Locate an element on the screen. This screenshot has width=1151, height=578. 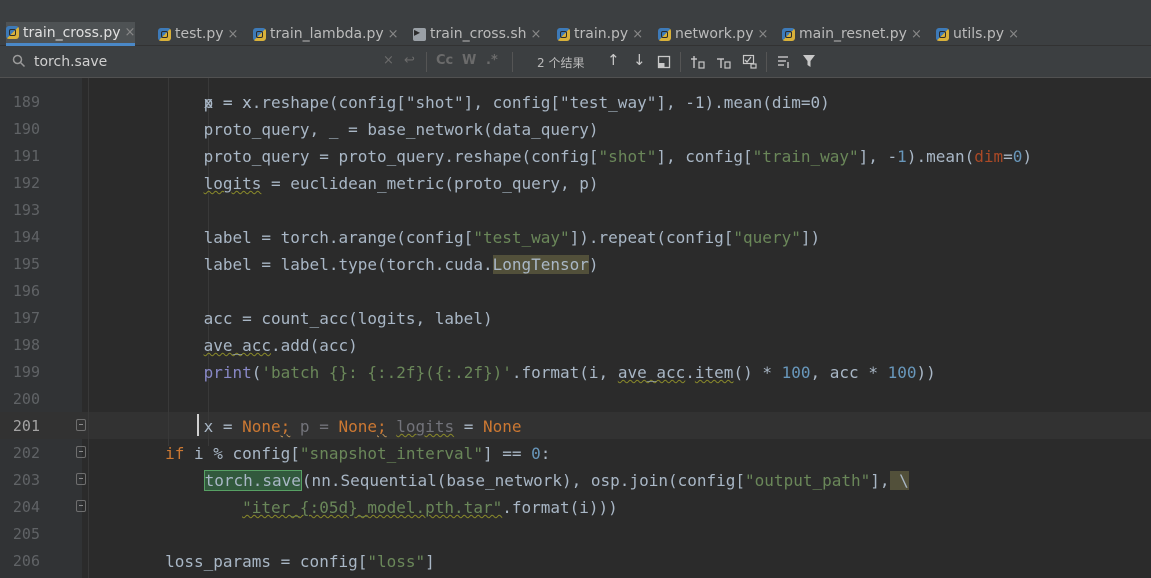
previous-occurrence-icon: ↑ is located at coordinates (613, 60).